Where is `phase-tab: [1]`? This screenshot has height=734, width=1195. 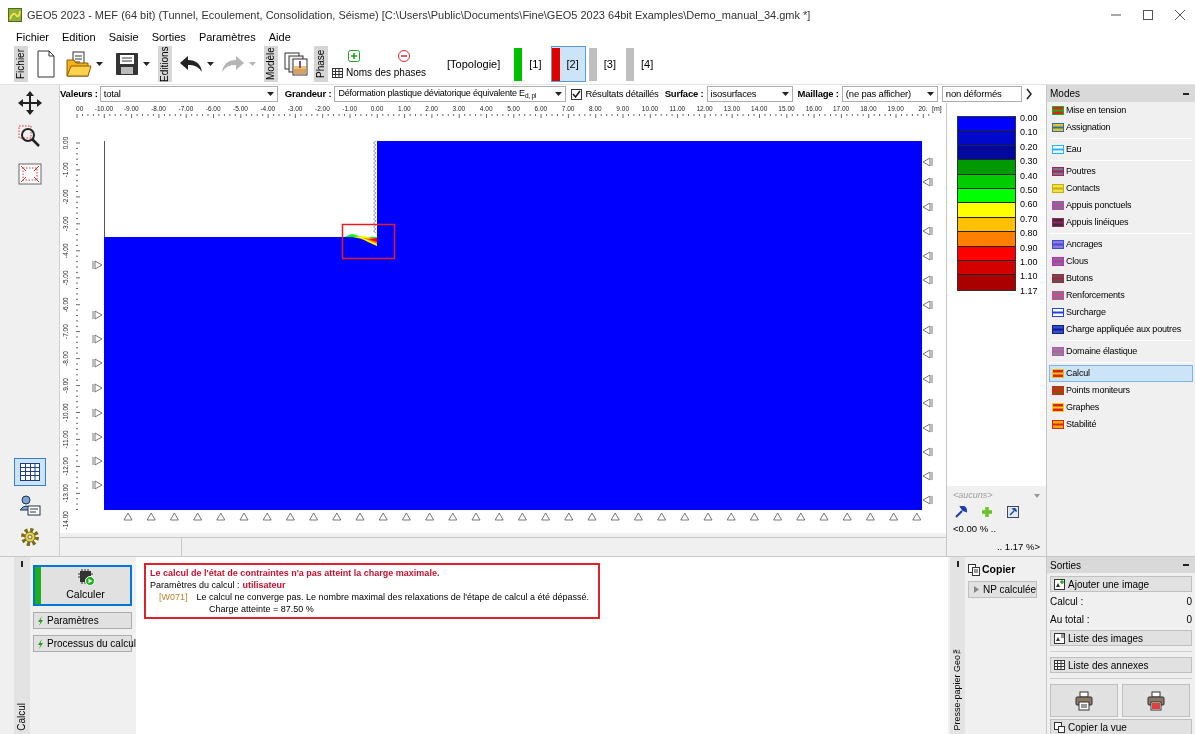
phase-tab: [1] is located at coordinates (531, 64).